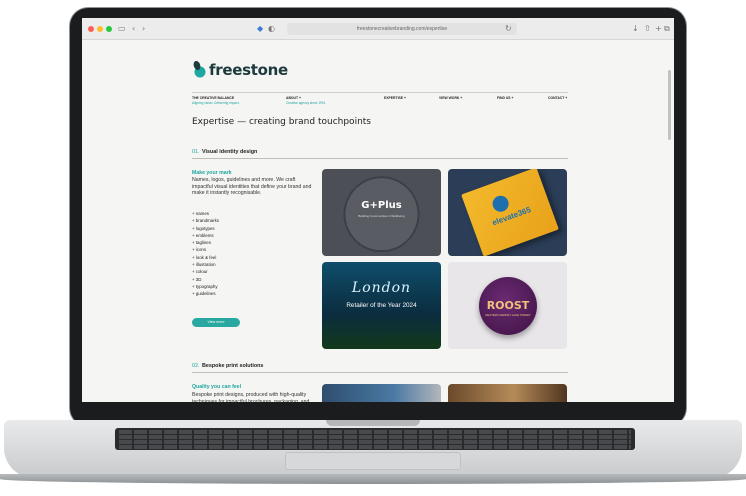 Image resolution: width=746 pixels, height=496 pixels. I want to click on keyboard, so click(375, 439).